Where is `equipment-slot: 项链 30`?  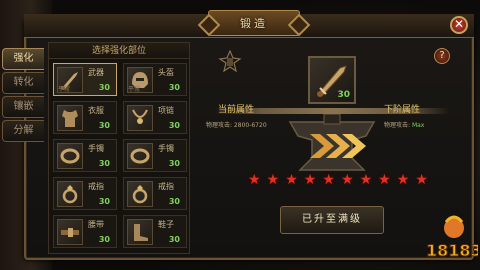 equipment-slot: 项链 30 is located at coordinates (155, 117).